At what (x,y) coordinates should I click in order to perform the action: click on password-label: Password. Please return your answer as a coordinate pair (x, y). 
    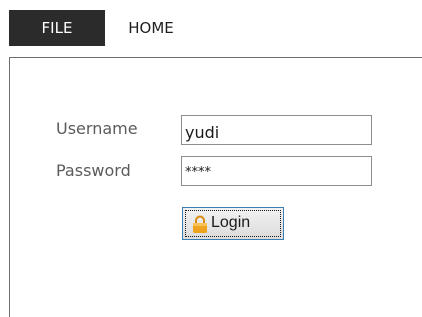
    Looking at the image, I should click on (93, 170).